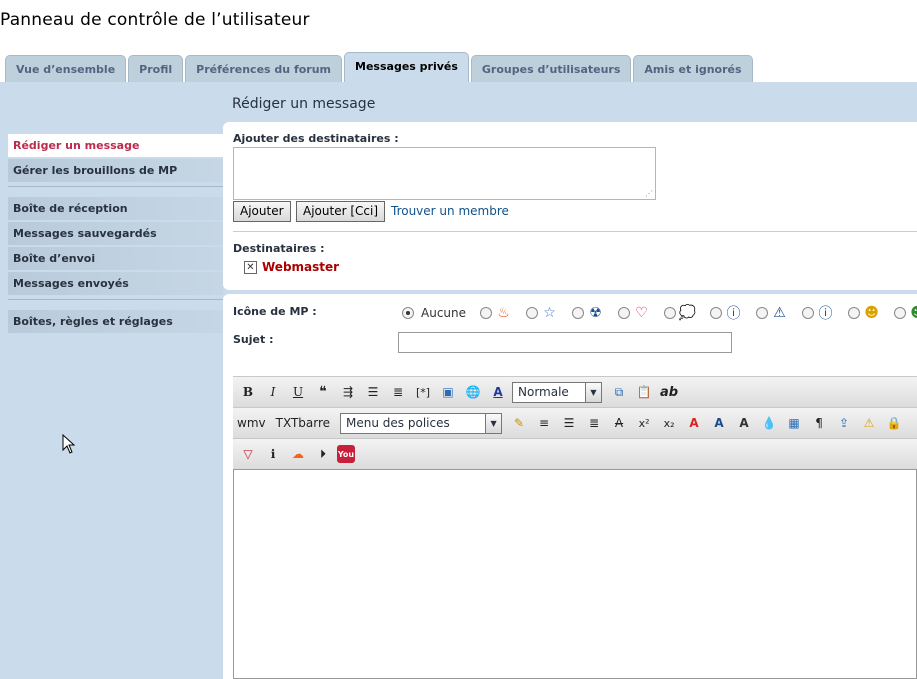 This screenshot has width=917, height=679. I want to click on gradient-icon: ▦, so click(794, 423).